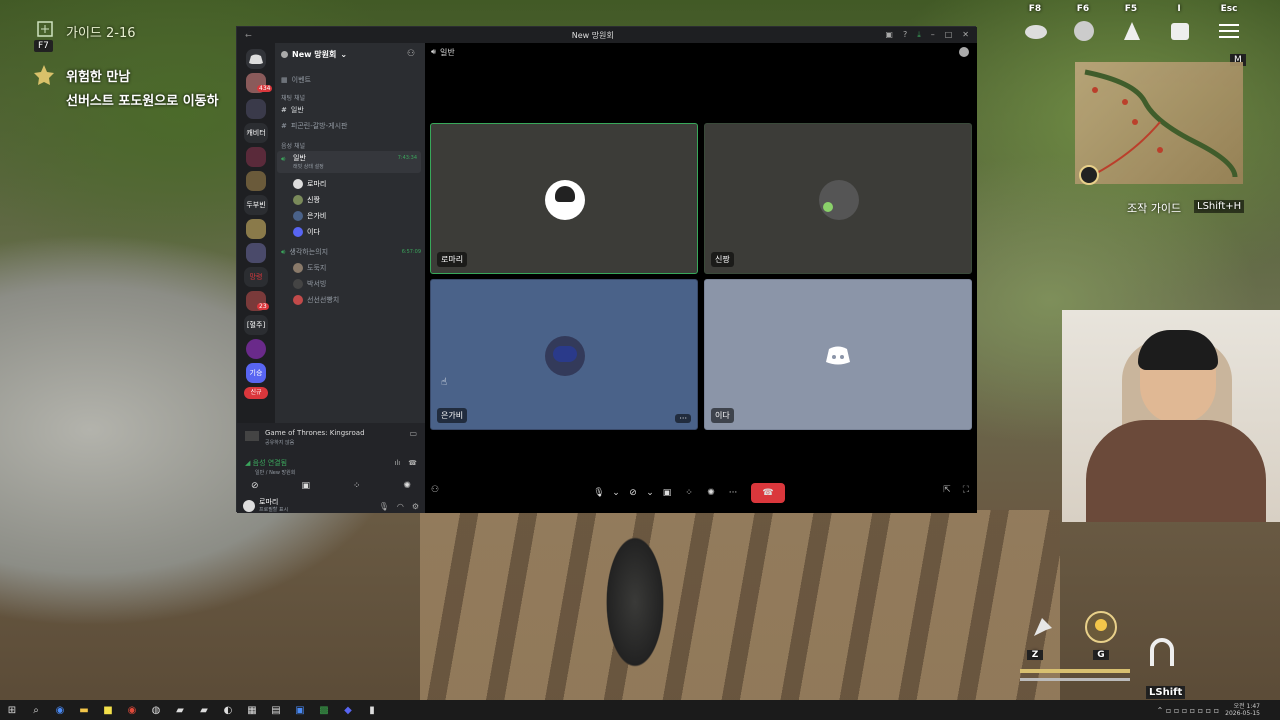 This screenshot has width=1280, height=720. I want to click on server-label-1: 캐비터, so click(256, 133).